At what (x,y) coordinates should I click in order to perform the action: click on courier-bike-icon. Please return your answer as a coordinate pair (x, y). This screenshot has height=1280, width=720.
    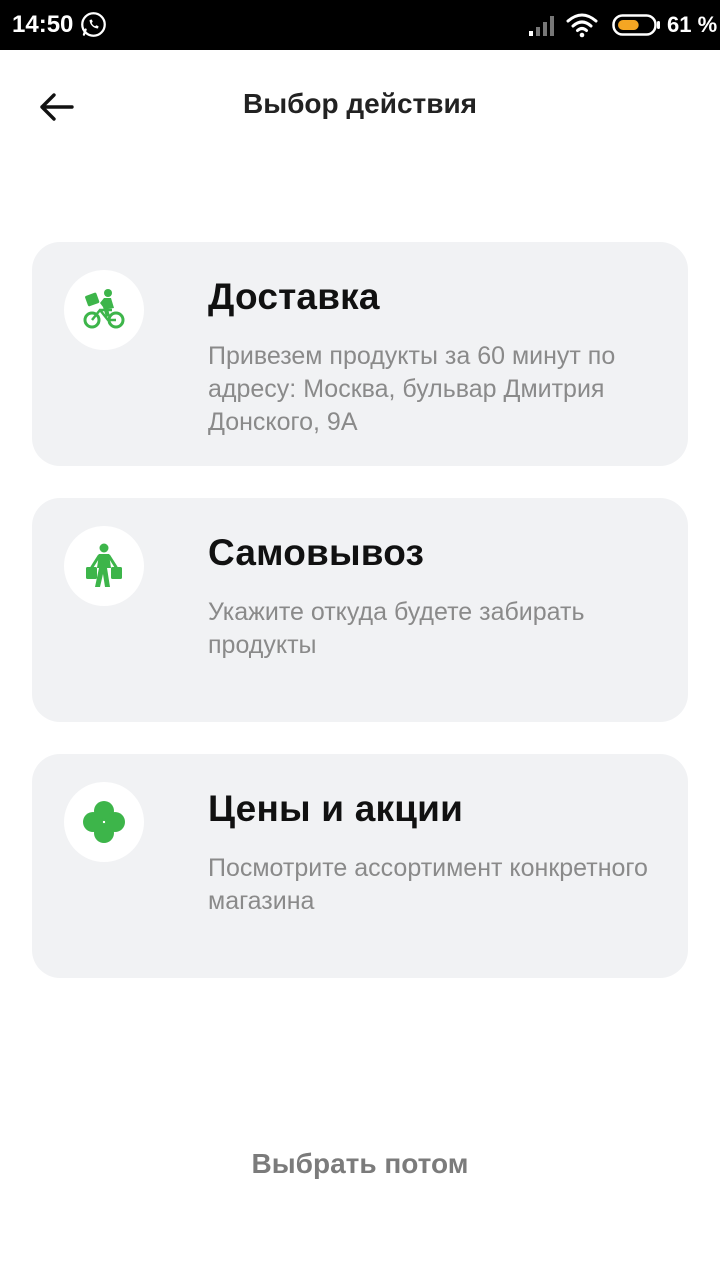
    Looking at the image, I should click on (104, 309).